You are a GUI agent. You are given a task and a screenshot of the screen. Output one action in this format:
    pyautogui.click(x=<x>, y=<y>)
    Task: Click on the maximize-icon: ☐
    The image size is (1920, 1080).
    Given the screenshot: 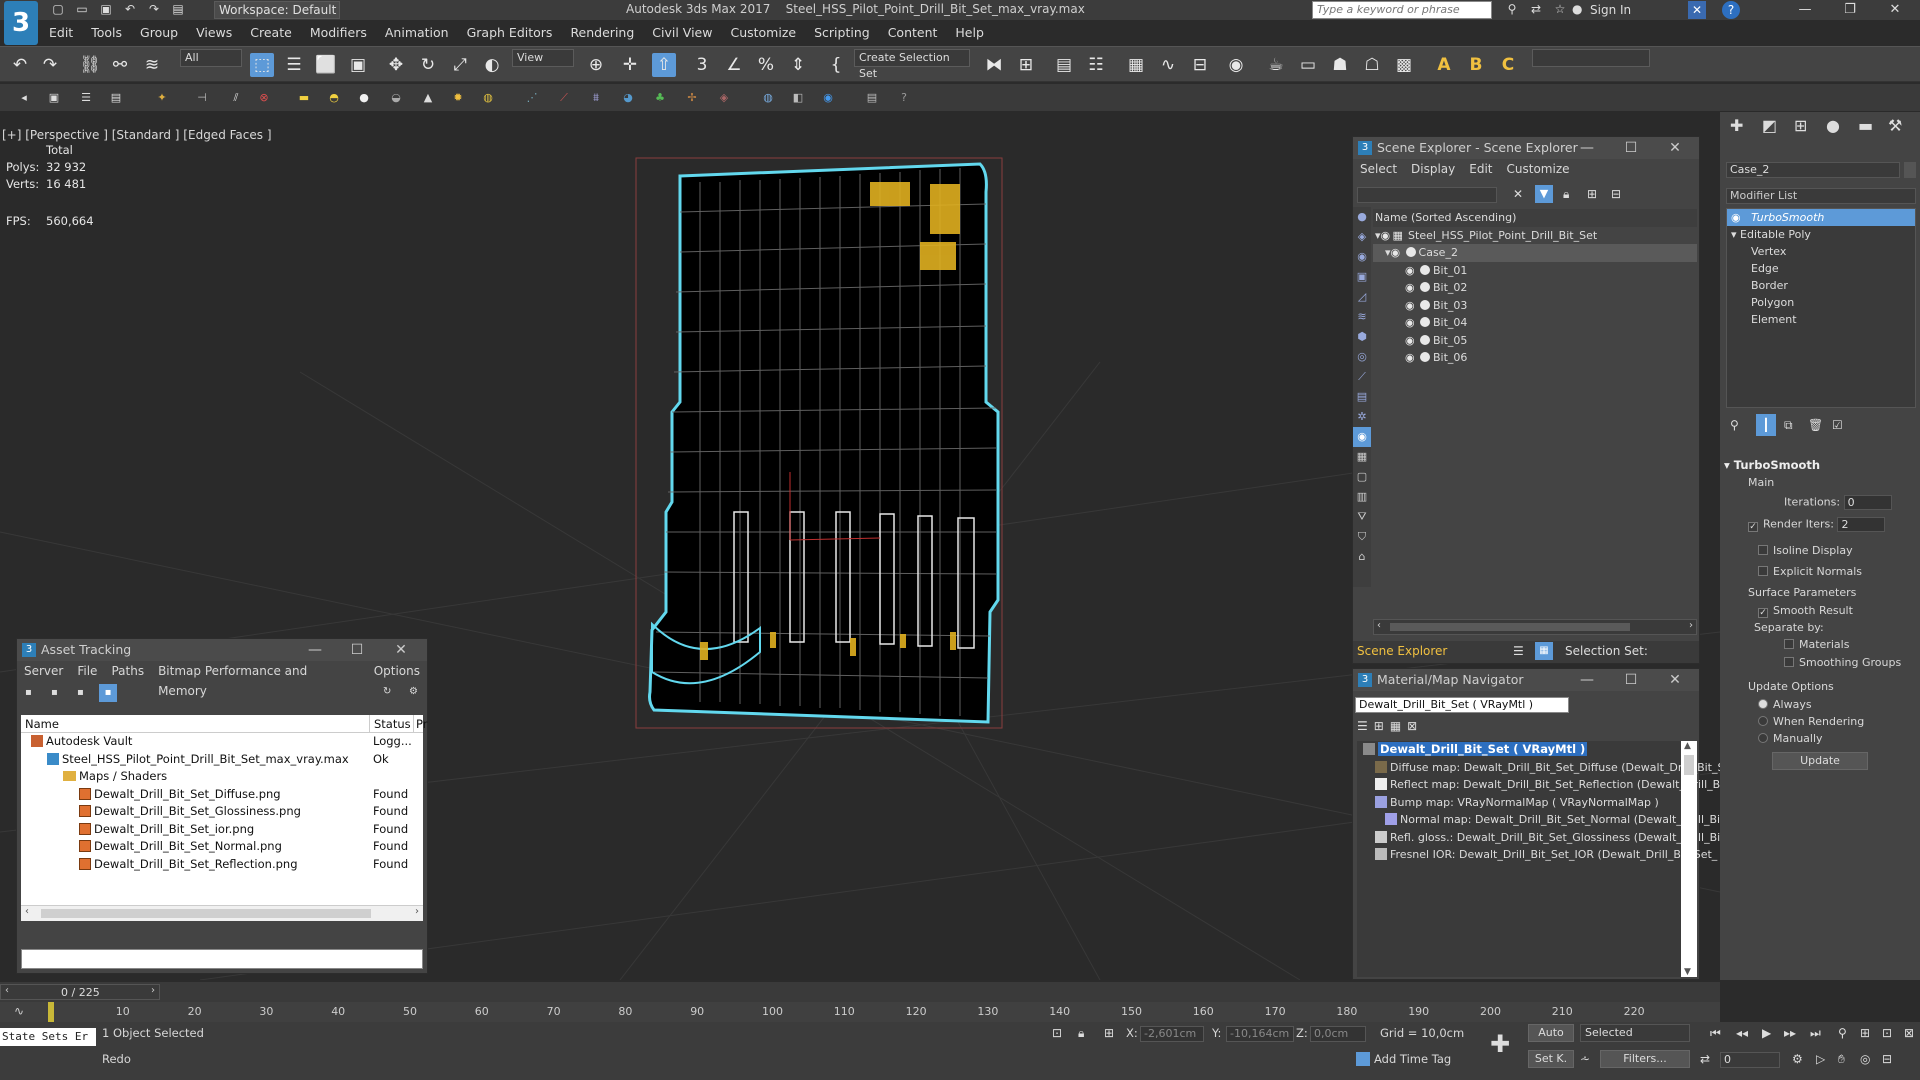 What is the action you would take?
    pyautogui.click(x=1631, y=680)
    